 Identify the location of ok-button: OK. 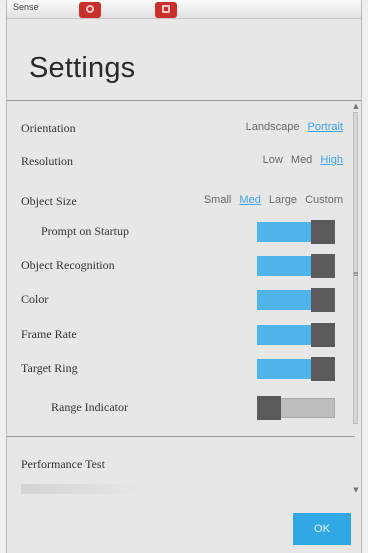
(322, 529).